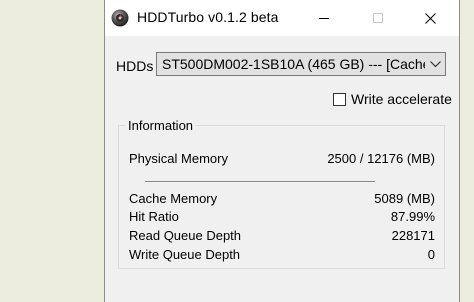 This screenshot has height=302, width=474. I want to click on write-queue-depth-value: 0, so click(431, 254).